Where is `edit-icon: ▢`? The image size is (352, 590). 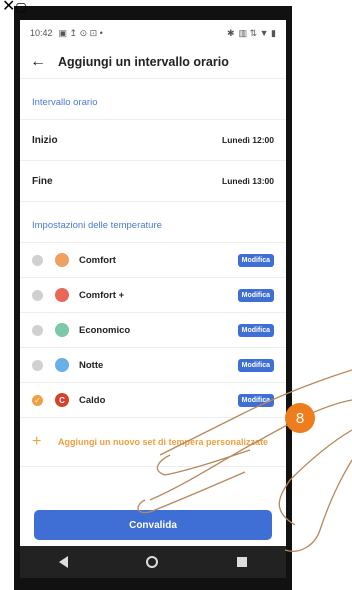
edit-icon: ▢ is located at coordinates (21, 7).